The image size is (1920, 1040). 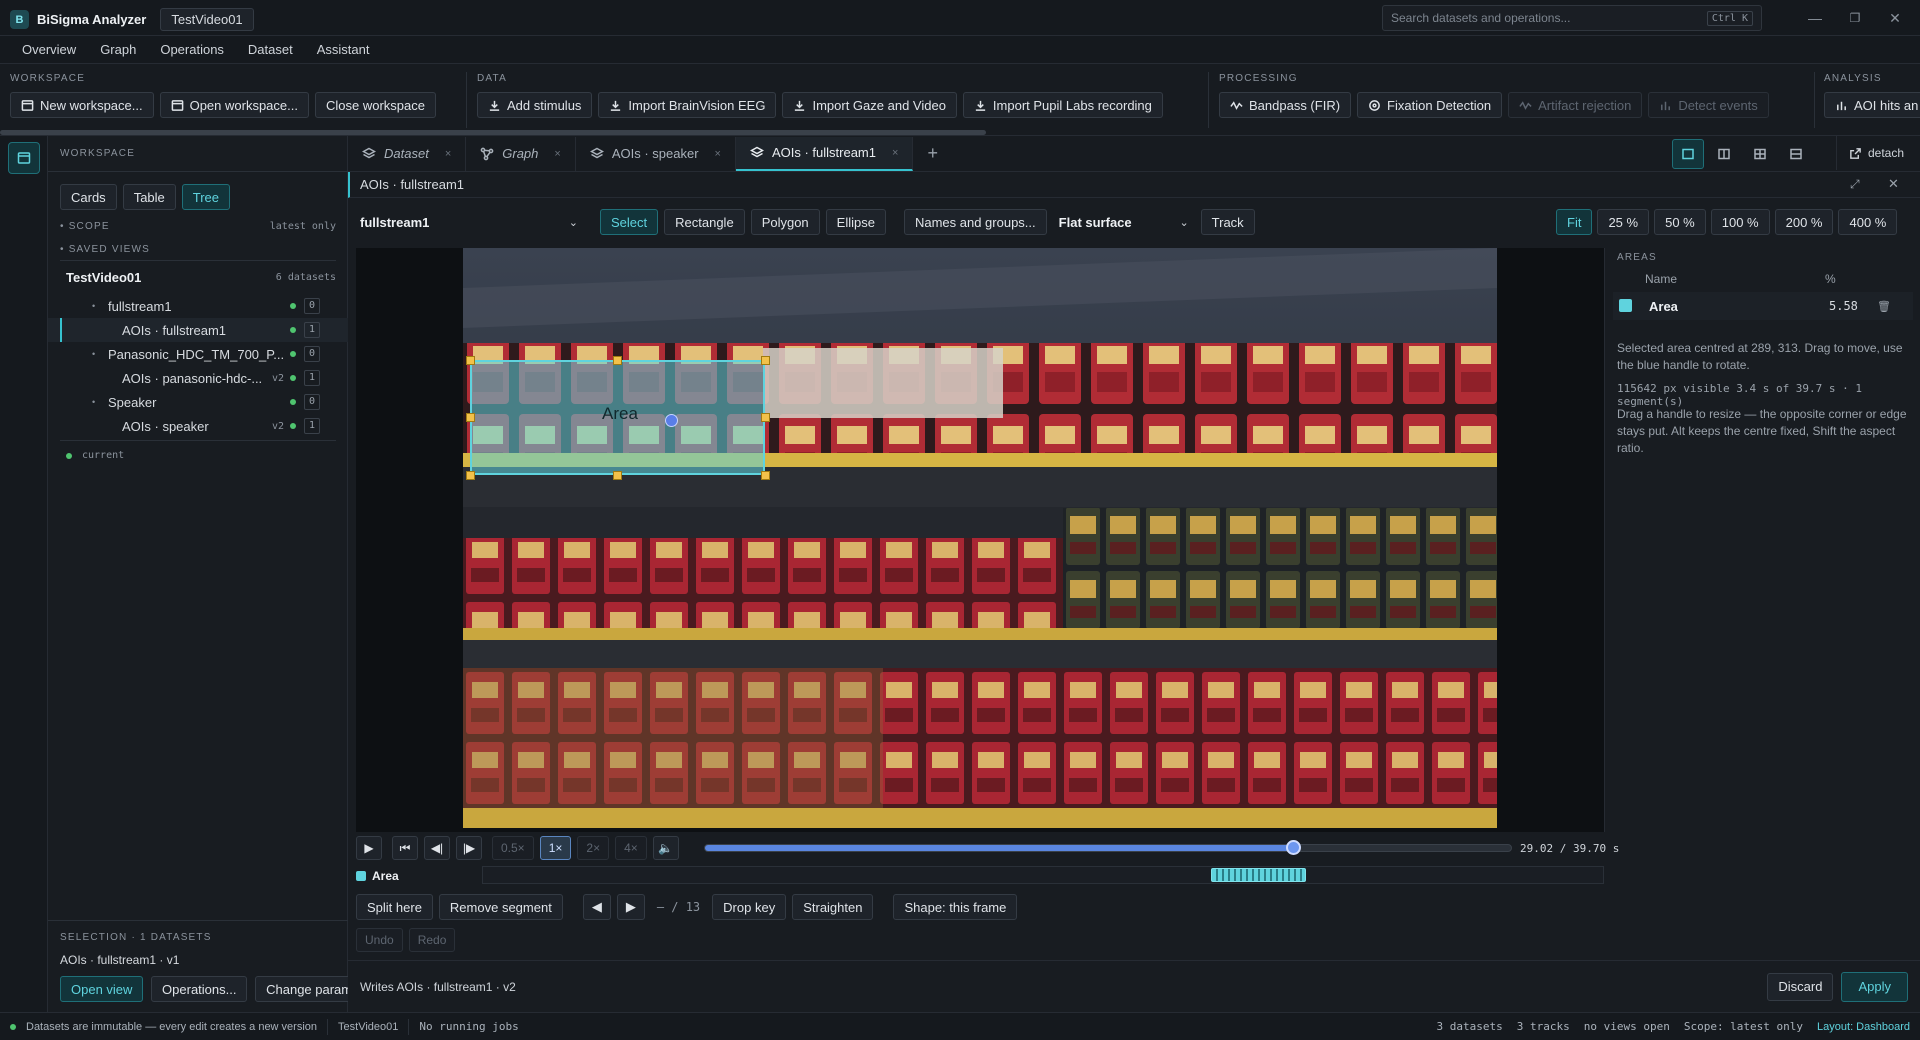 I want to click on add-tab-icon: +, so click(x=932, y=153).